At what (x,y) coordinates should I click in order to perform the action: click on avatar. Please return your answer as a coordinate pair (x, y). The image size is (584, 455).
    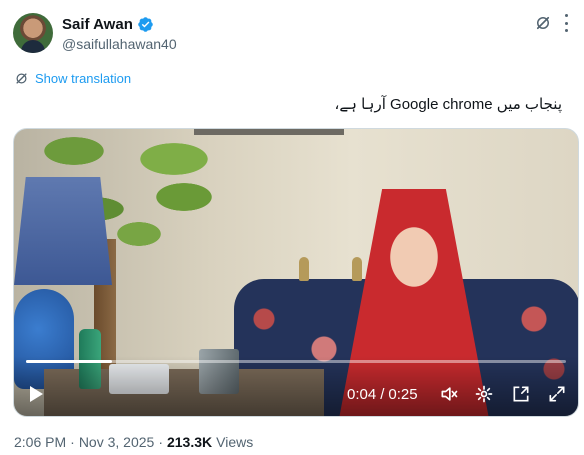
    Looking at the image, I should click on (33, 33).